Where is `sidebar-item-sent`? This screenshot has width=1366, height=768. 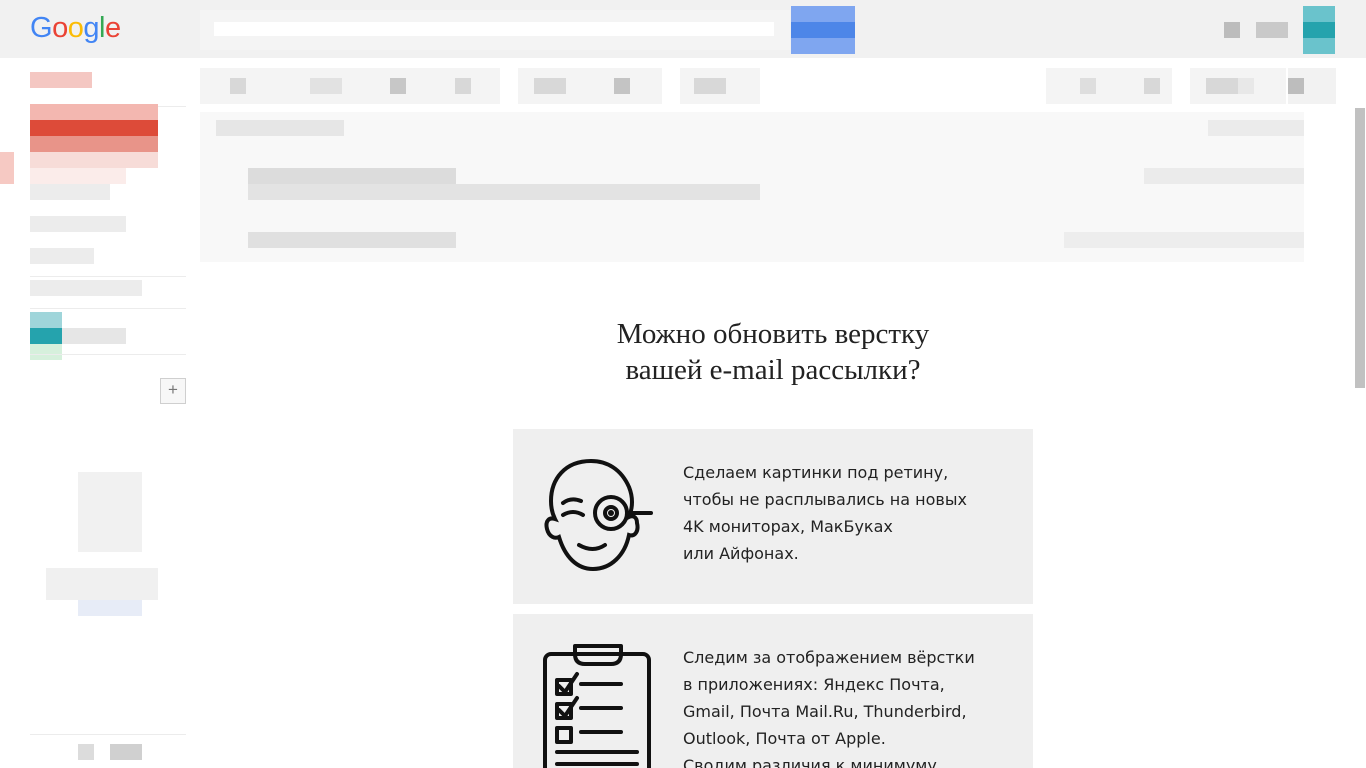 sidebar-item-sent is located at coordinates (78, 224).